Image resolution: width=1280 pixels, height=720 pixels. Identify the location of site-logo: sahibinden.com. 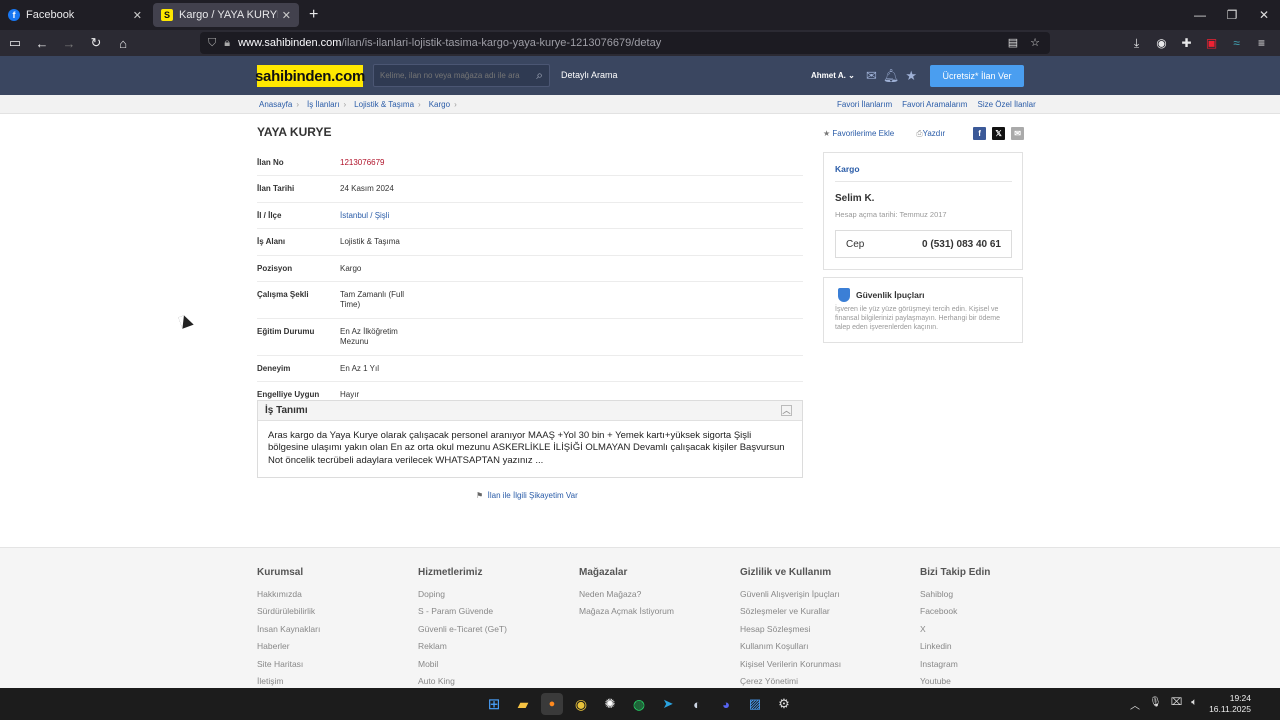
(310, 76).